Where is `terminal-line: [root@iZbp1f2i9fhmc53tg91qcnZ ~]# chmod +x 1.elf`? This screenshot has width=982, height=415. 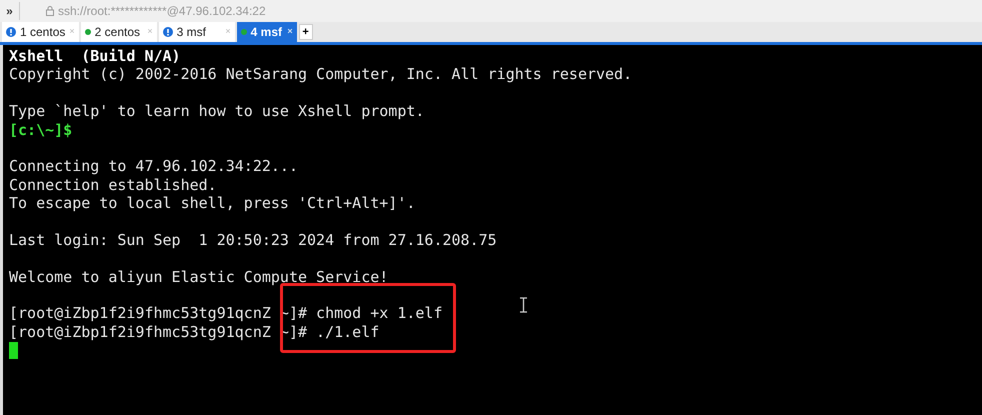 terminal-line: [root@iZbp1f2i9fhmc53tg91qcnZ ~]# chmod +x 1.elf is located at coordinates (225, 313).